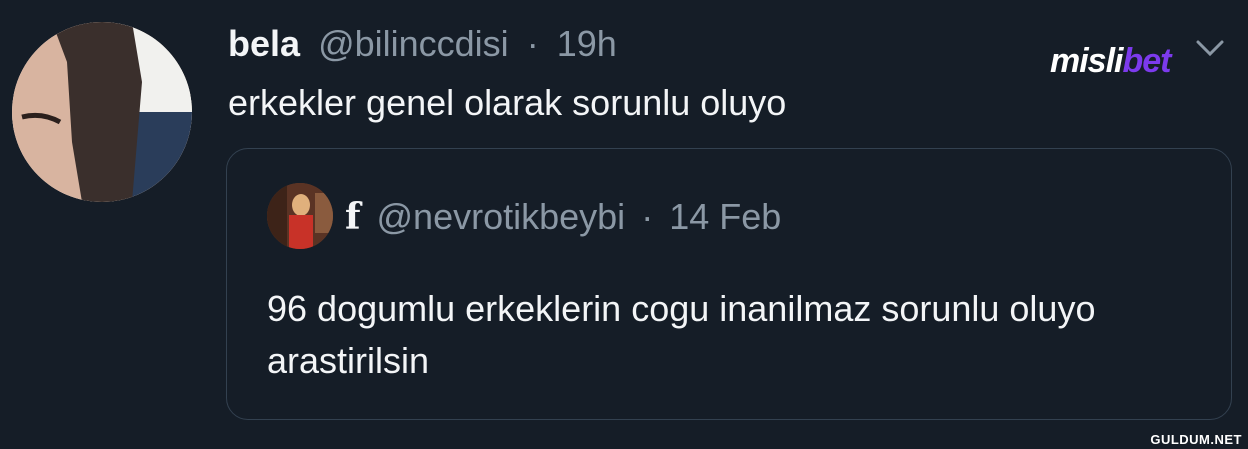 This screenshot has height=449, width=1248. I want to click on chevron-down-icon, so click(1210, 48).